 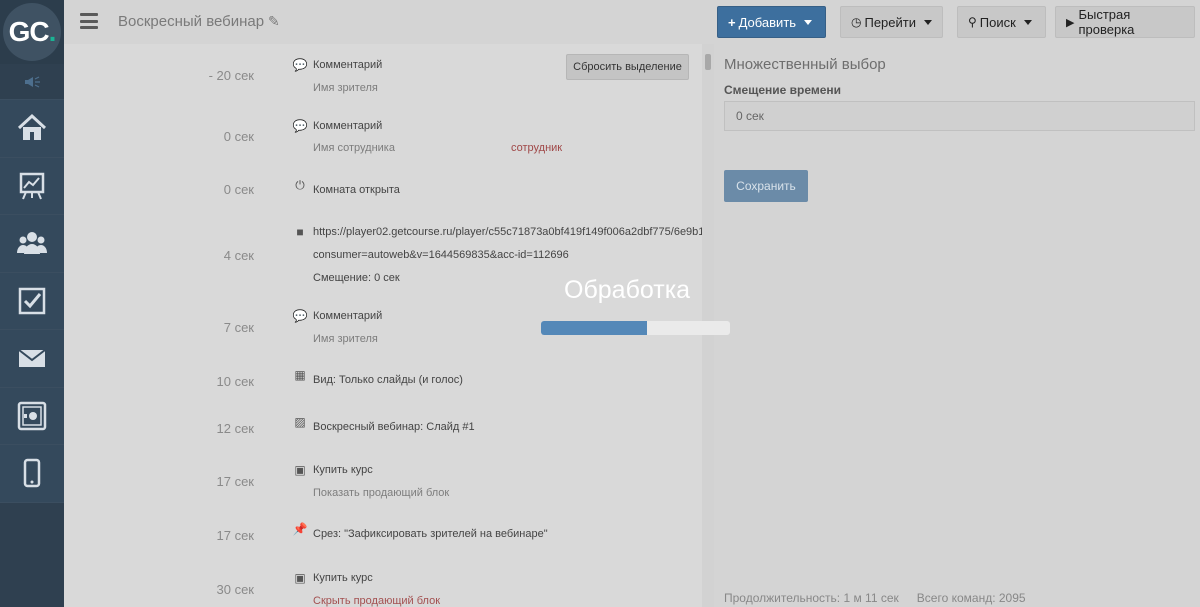 I want to click on sidebar-item-tasks, so click(x=32, y=301).